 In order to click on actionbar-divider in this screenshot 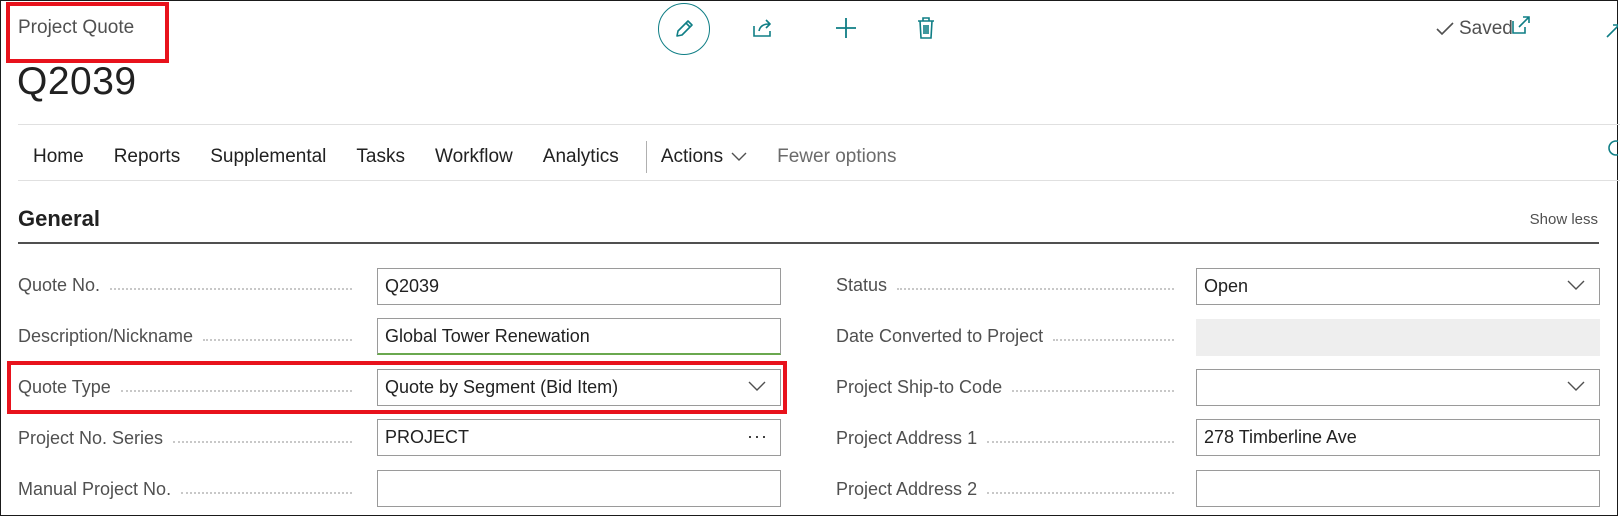, I will do `click(819, 180)`.